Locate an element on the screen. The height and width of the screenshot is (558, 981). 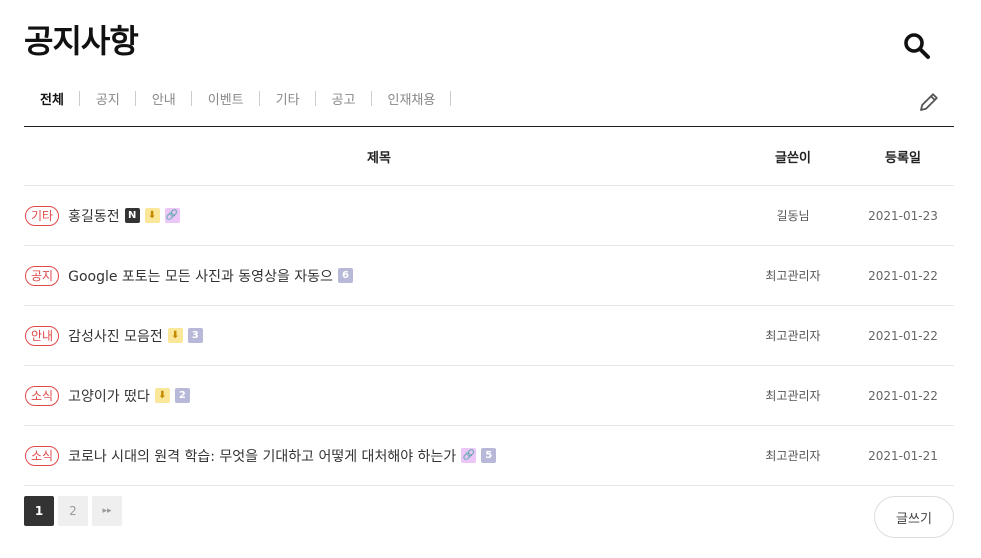
tab-6: 인재채용 is located at coordinates (412, 98).